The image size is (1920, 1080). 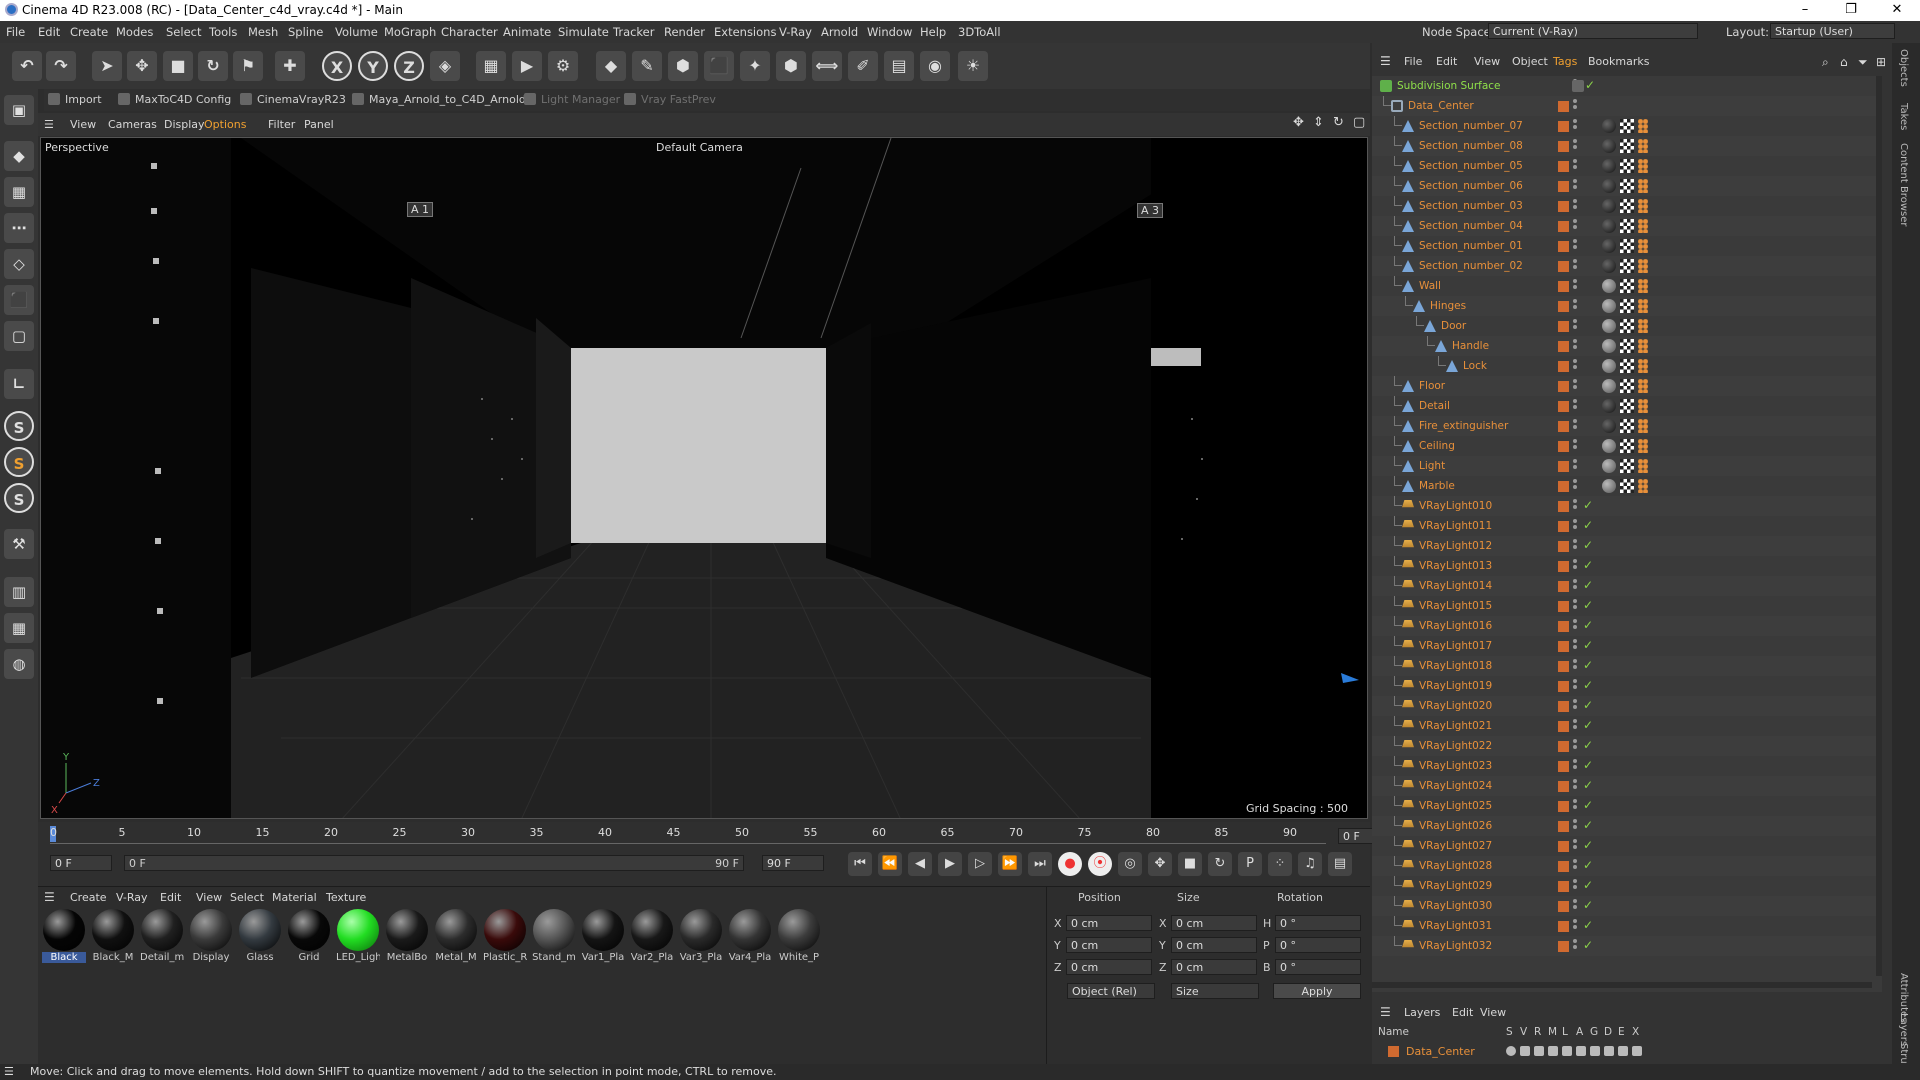 I want to click on object-name: Detail, so click(x=1434, y=406).